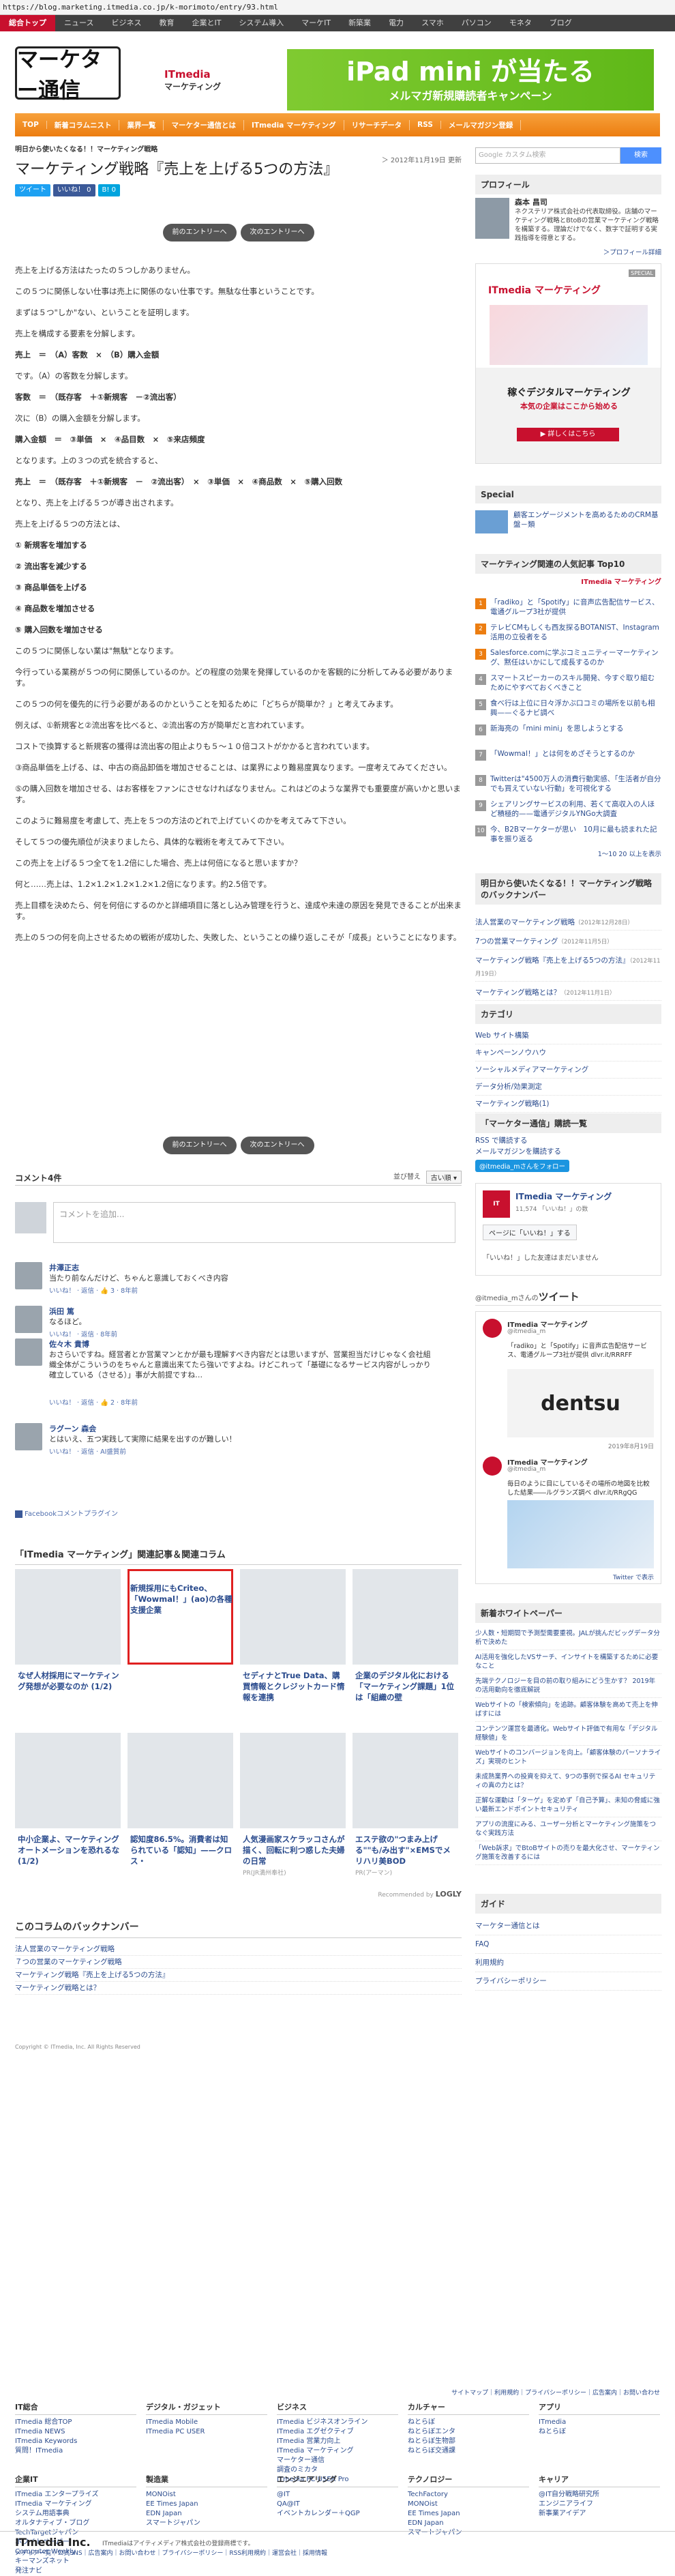 This screenshot has width=675, height=2576. Describe the element at coordinates (587, 519) in the screenshot. I see `special-link: 顧客エンゲージメントを高めるためのCRM基盤－類` at that location.